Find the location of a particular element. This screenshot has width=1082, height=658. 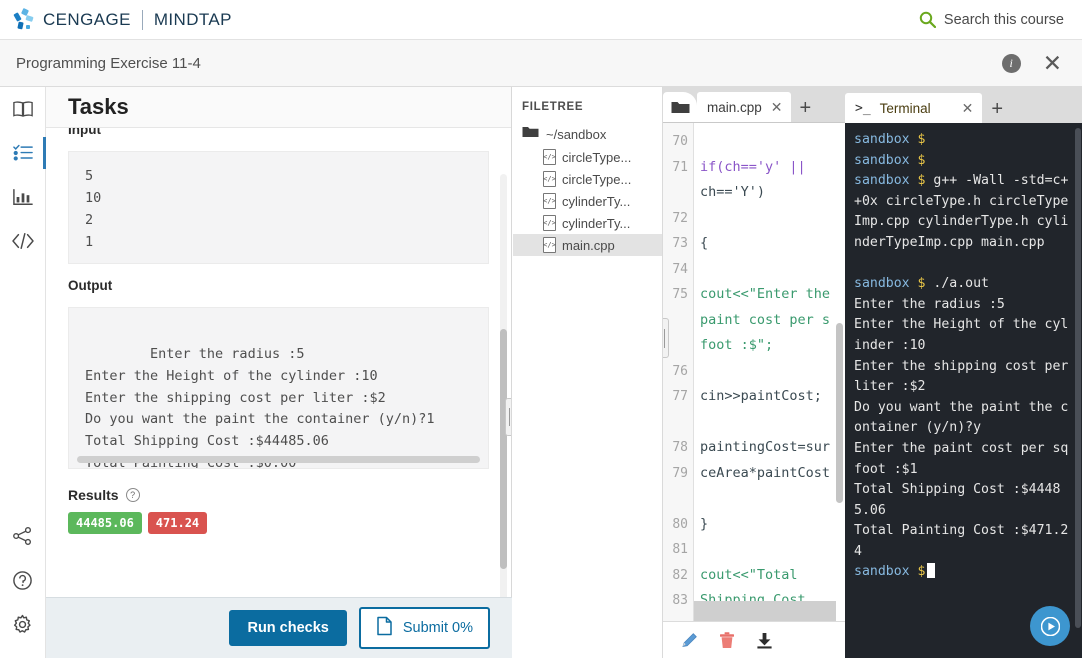

filetree-title: FILETREE is located at coordinates (553, 107).